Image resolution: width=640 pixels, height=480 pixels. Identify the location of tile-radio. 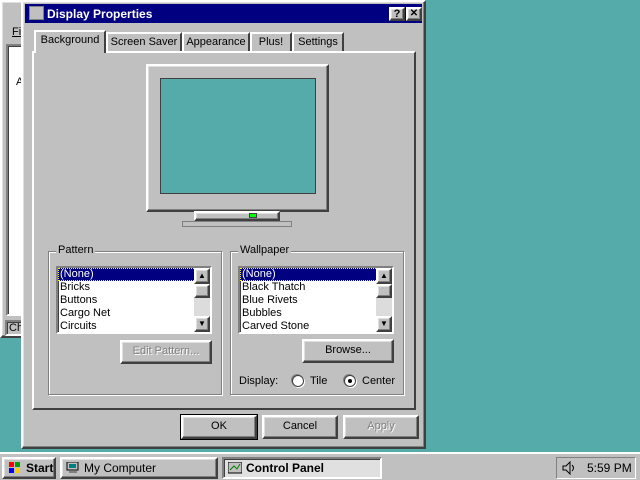
(298, 381).